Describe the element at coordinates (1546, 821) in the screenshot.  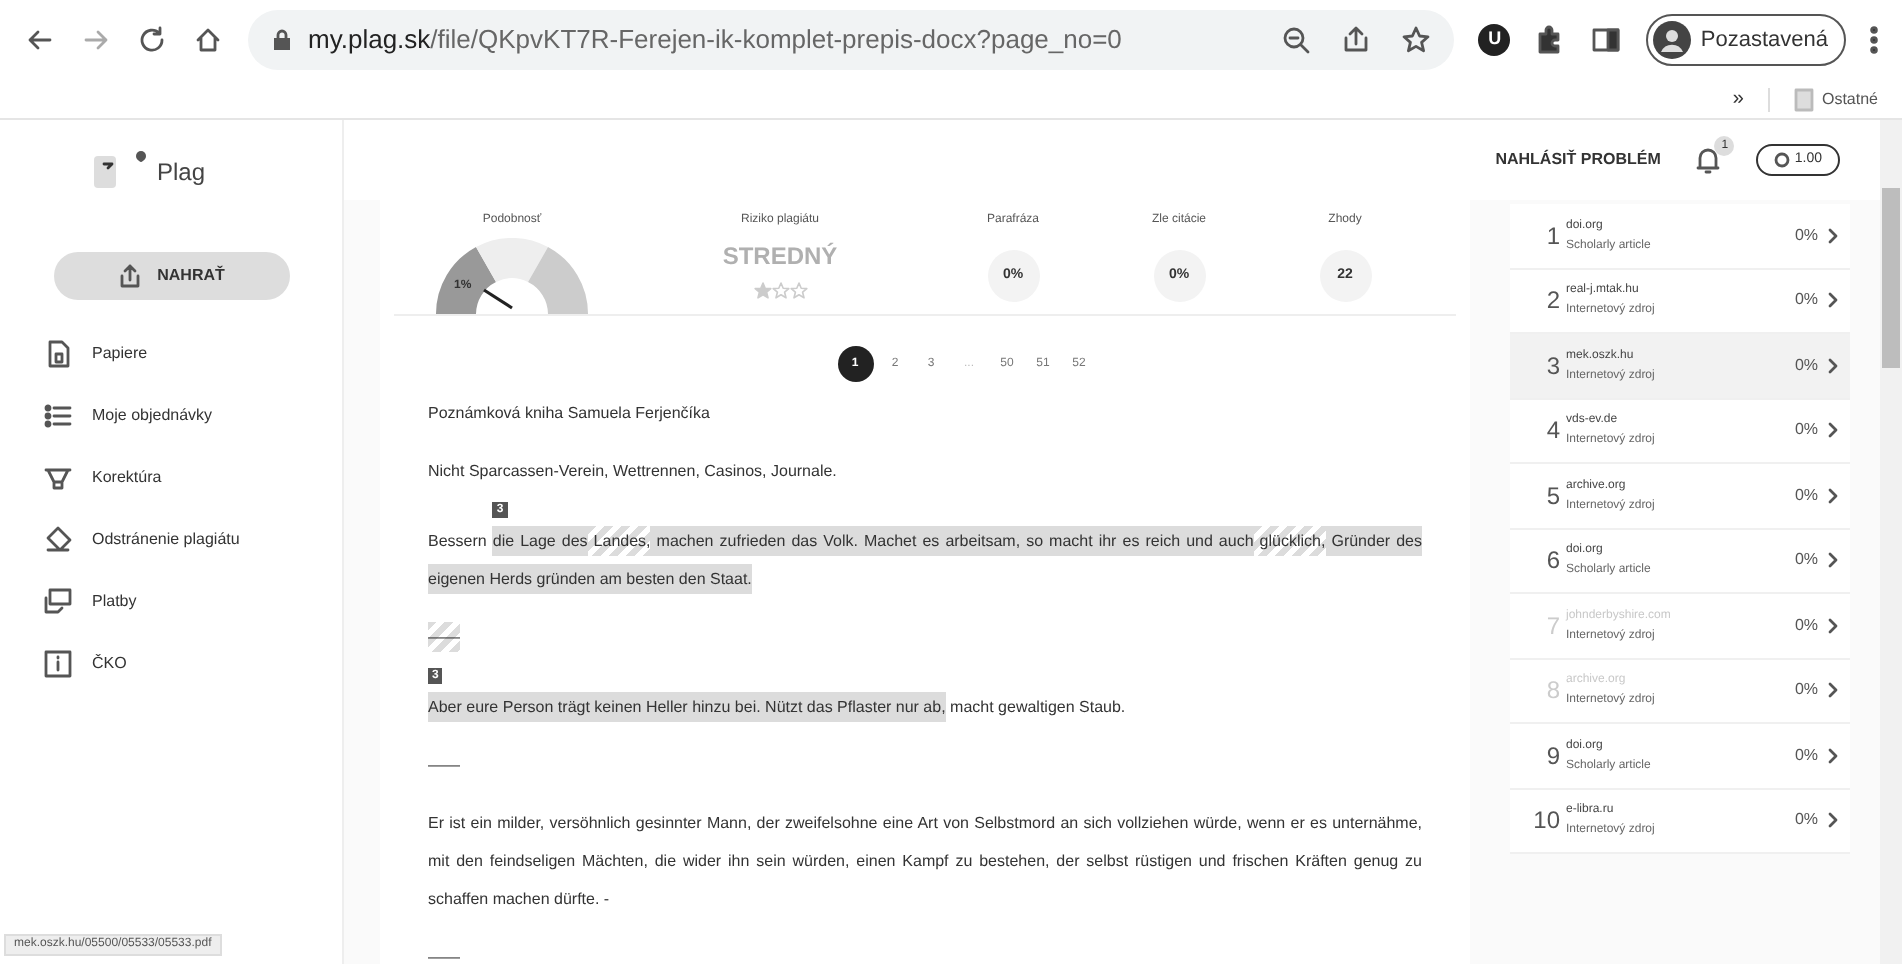
I see `source-number: 10` at that location.